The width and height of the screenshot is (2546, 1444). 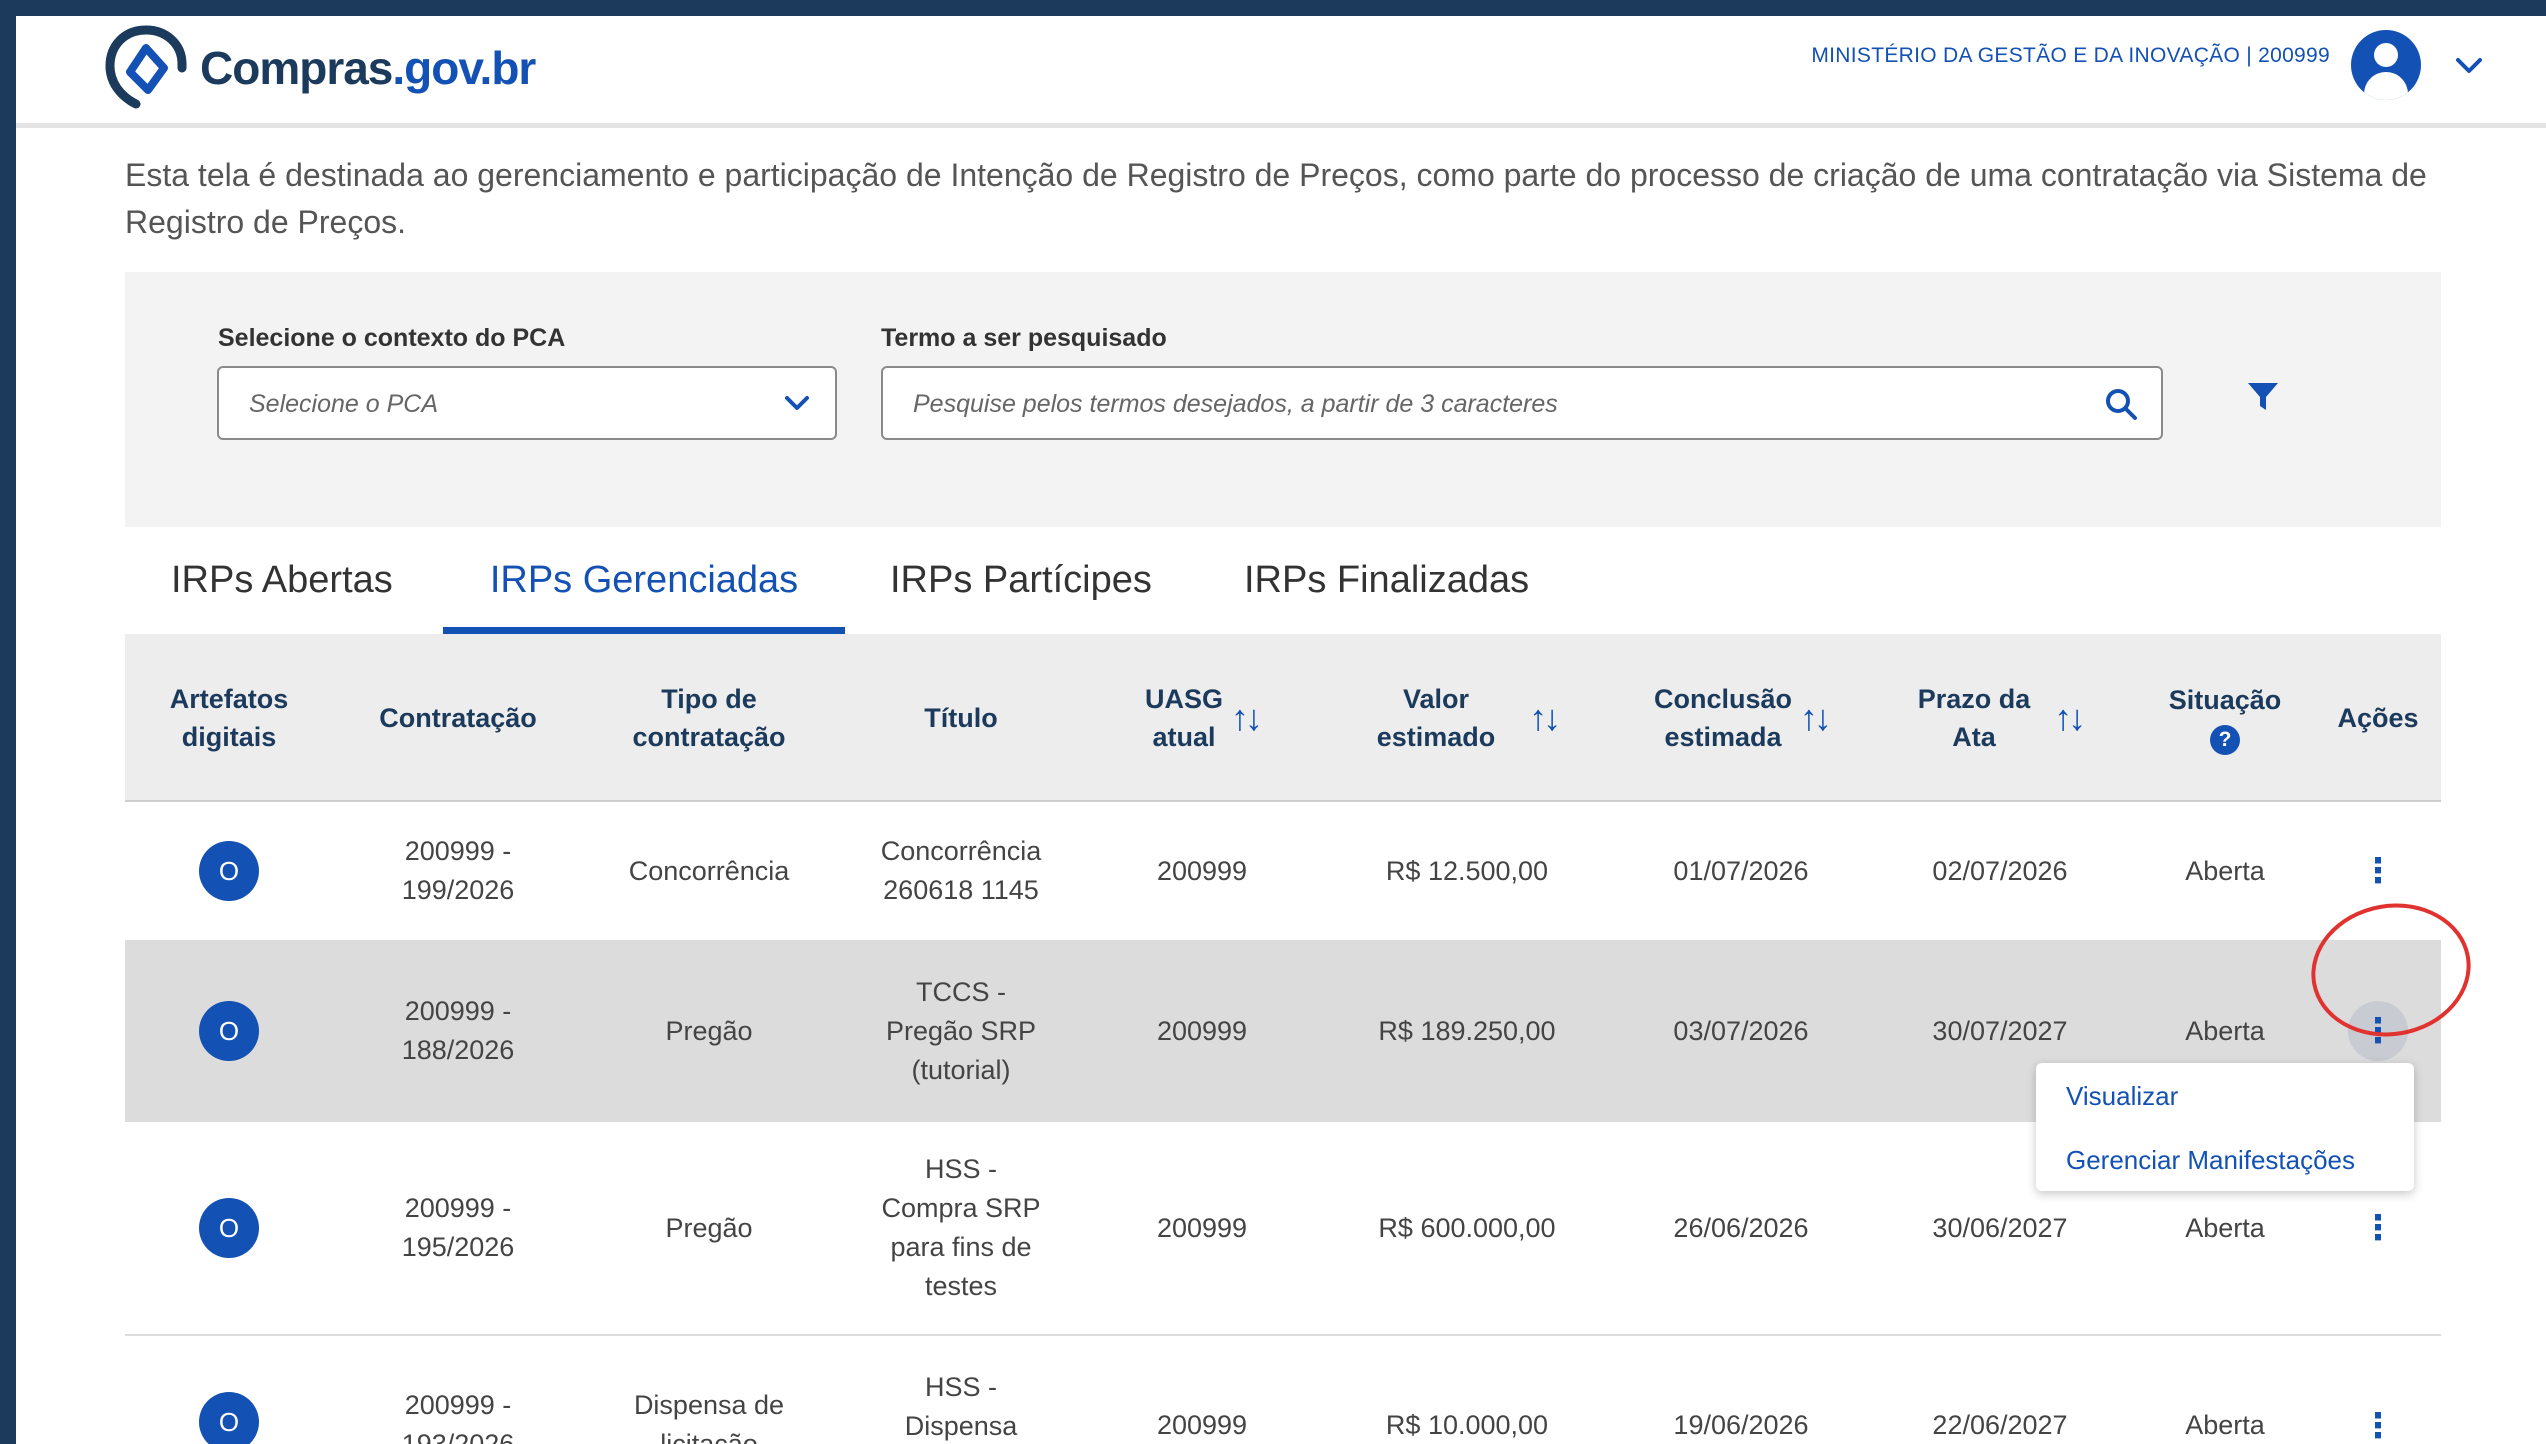 What do you see at coordinates (458, 1417) in the screenshot?
I see `contratacao-cell: 200999 -193/2026` at bounding box center [458, 1417].